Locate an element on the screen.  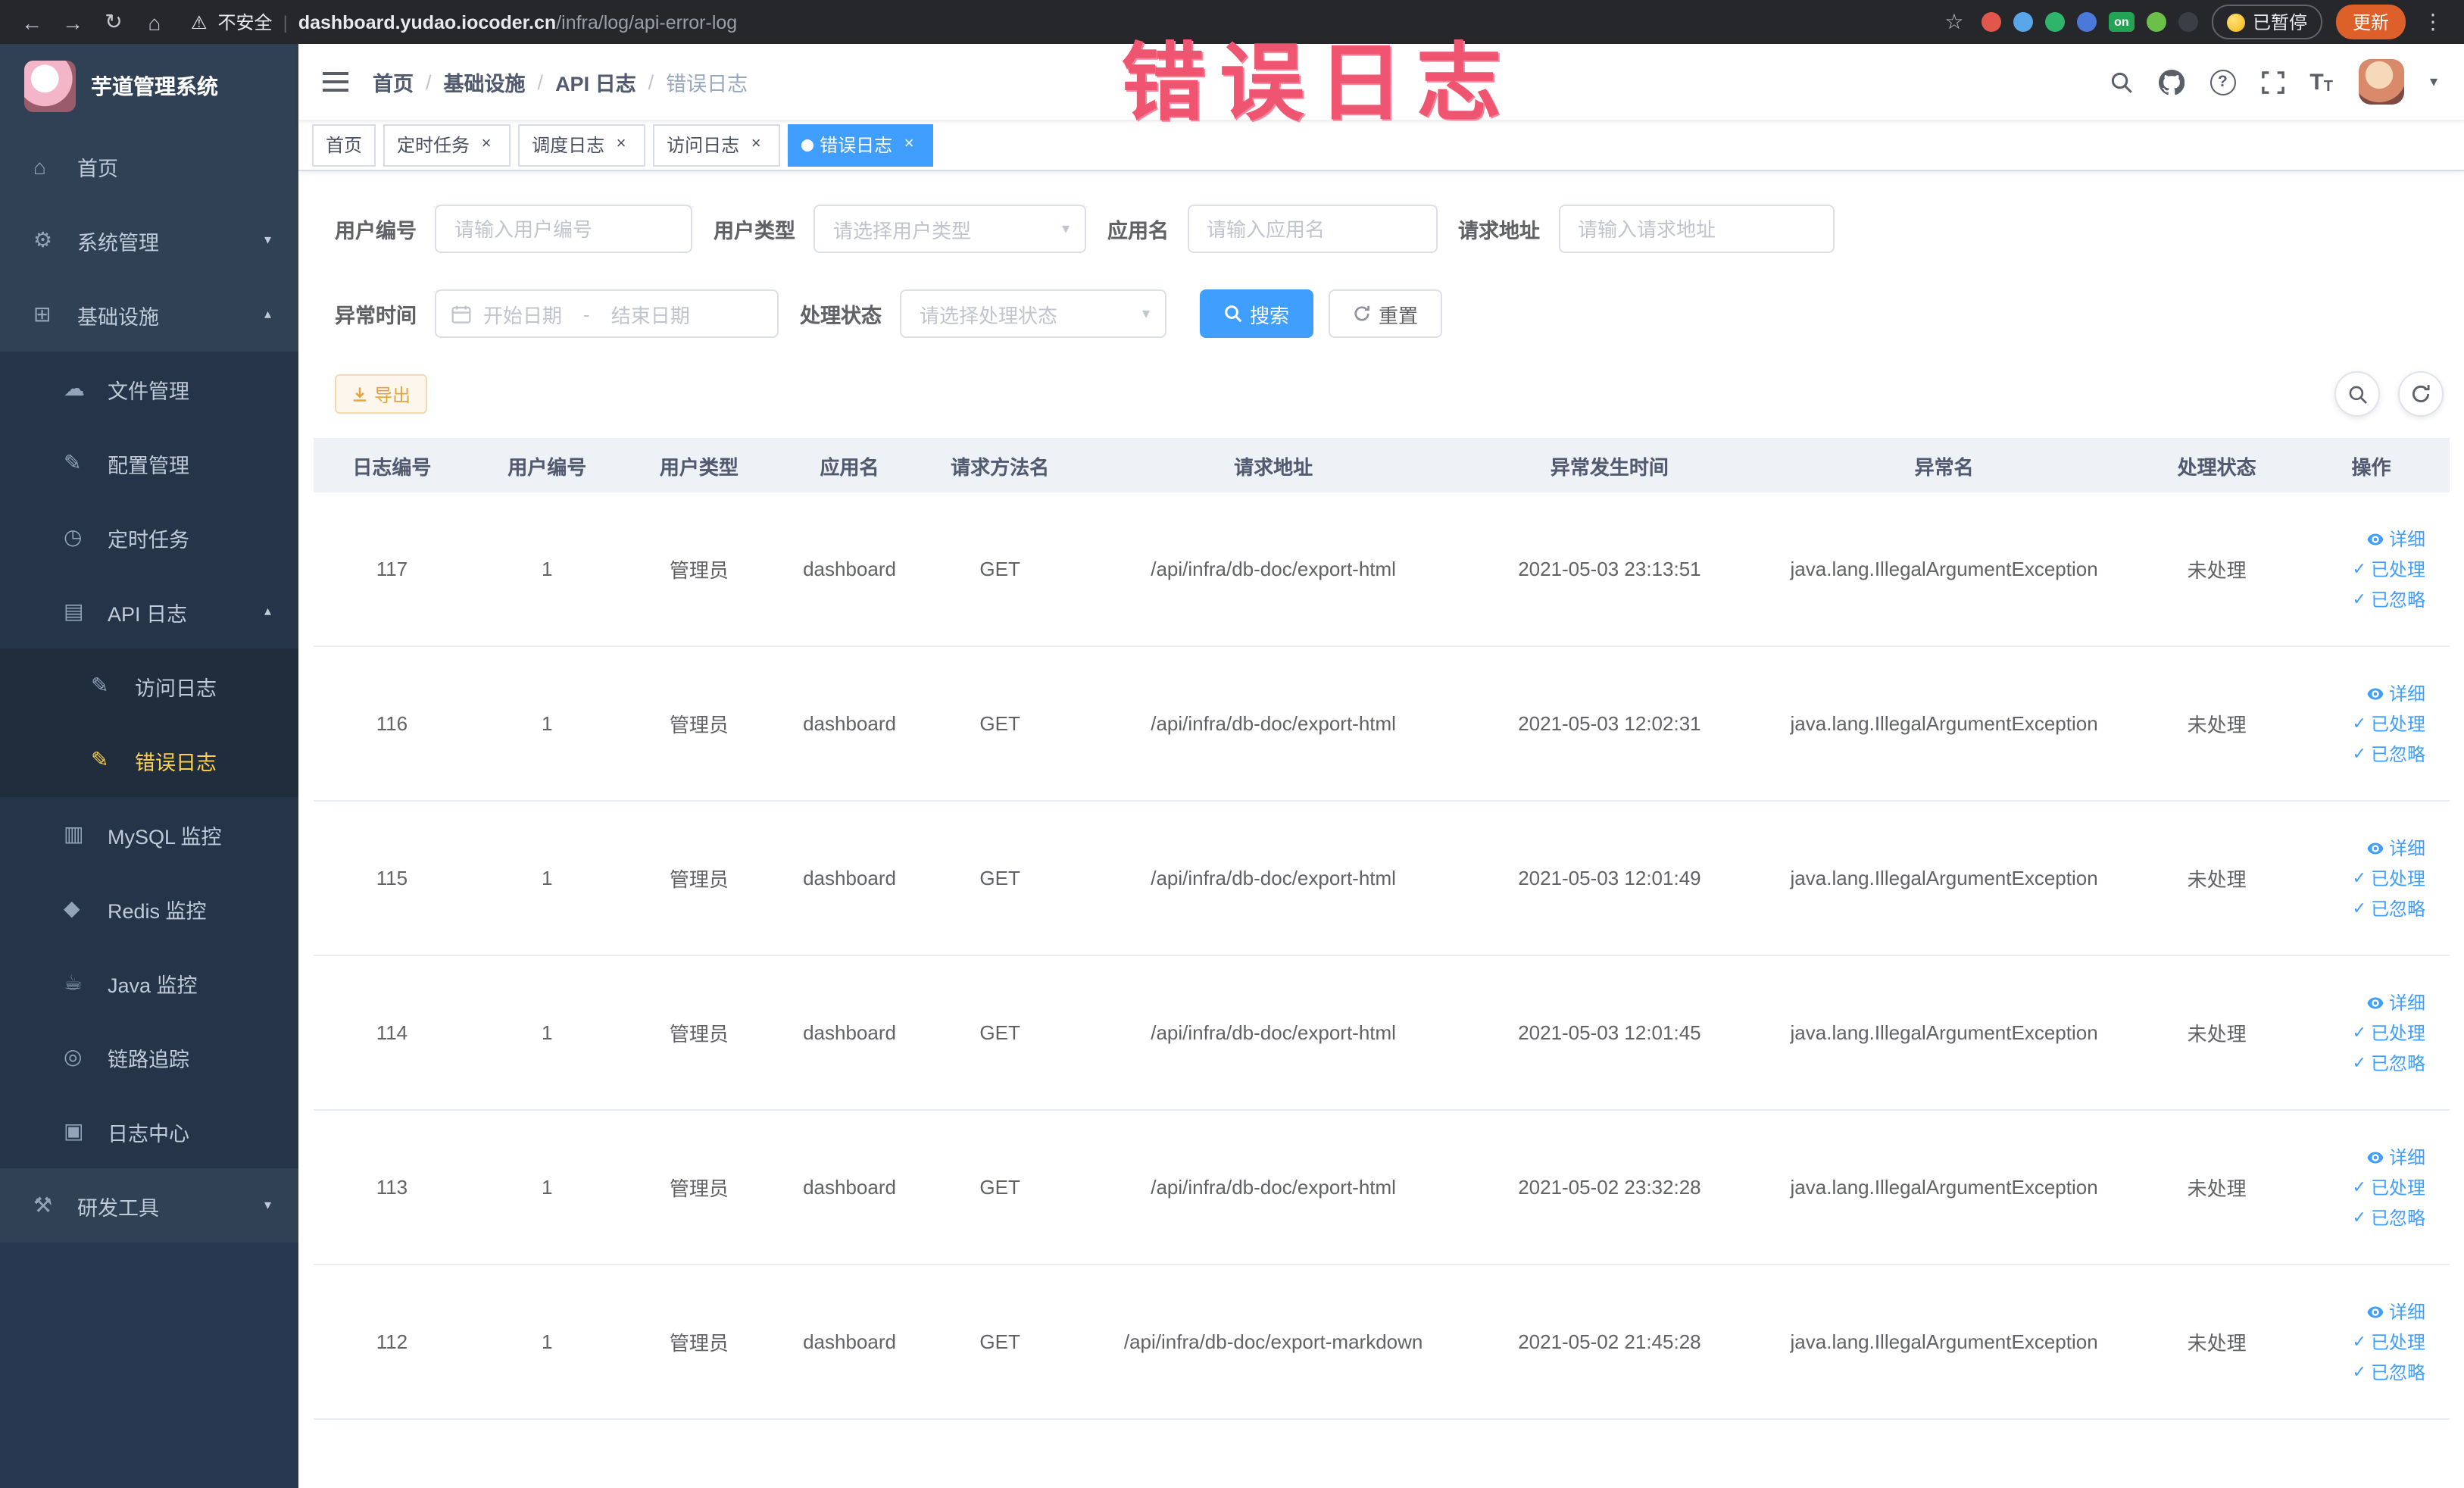
export-button: 导出 is located at coordinates (381, 394).